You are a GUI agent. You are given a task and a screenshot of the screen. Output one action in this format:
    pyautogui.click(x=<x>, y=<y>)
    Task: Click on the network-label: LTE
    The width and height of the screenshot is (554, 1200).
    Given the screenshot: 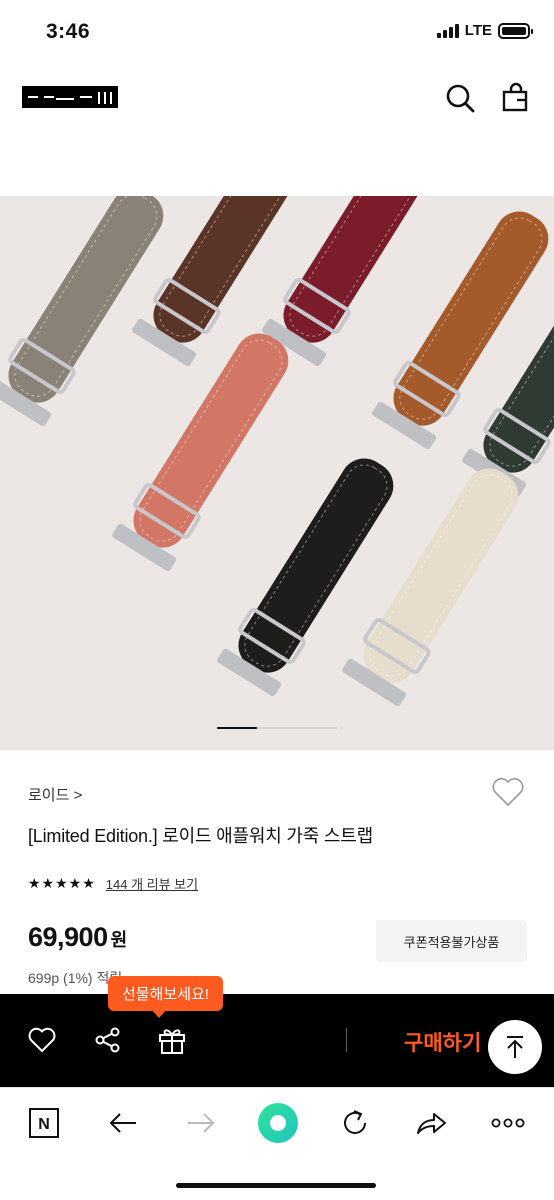 What is the action you would take?
    pyautogui.click(x=478, y=30)
    